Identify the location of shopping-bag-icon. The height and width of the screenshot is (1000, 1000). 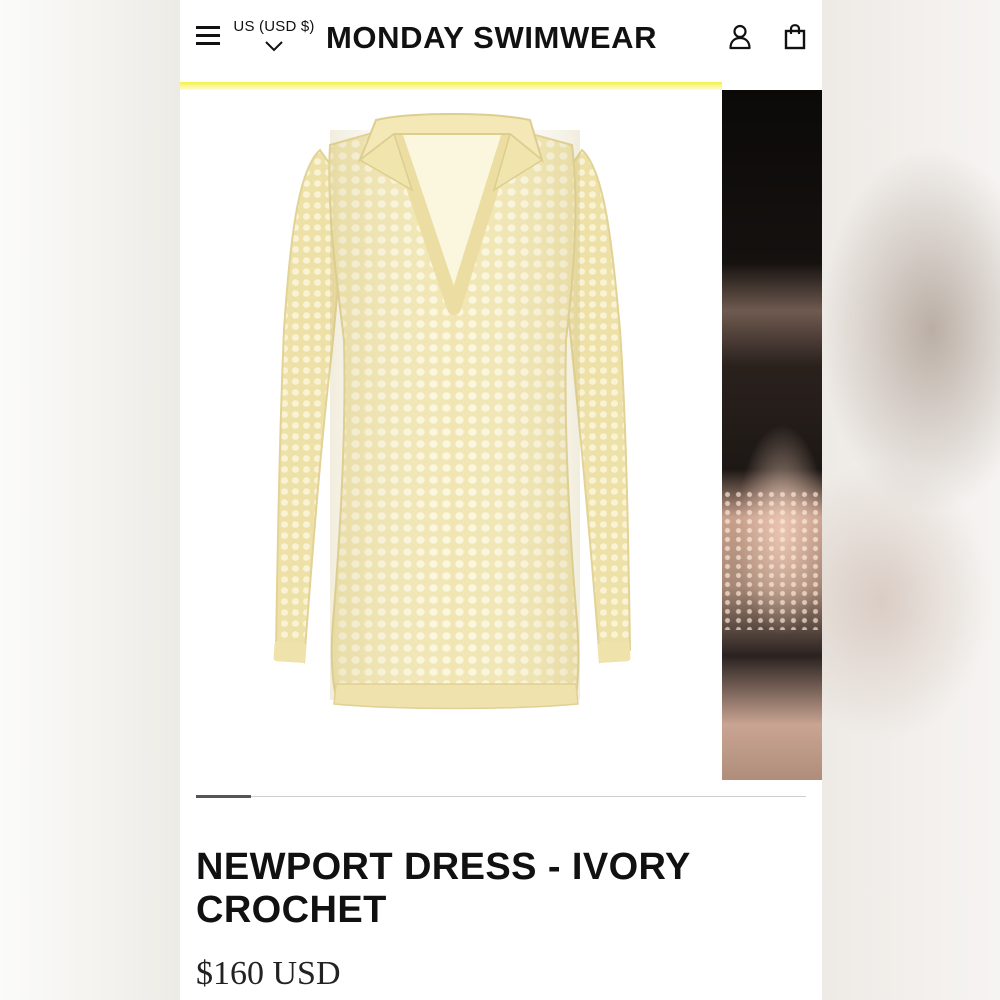
(795, 37).